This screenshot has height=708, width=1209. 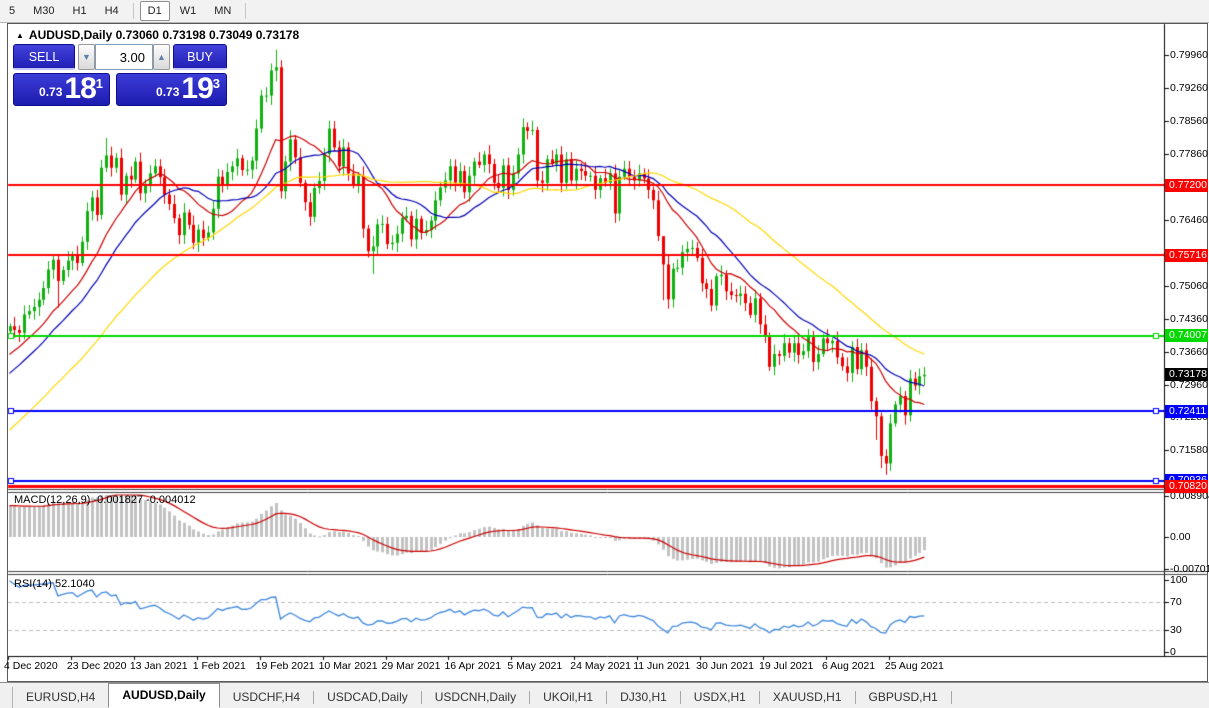 I want to click on macd-indicator-label: MACD(12,26,9) -0.001827 -0.004012, so click(x=105, y=500).